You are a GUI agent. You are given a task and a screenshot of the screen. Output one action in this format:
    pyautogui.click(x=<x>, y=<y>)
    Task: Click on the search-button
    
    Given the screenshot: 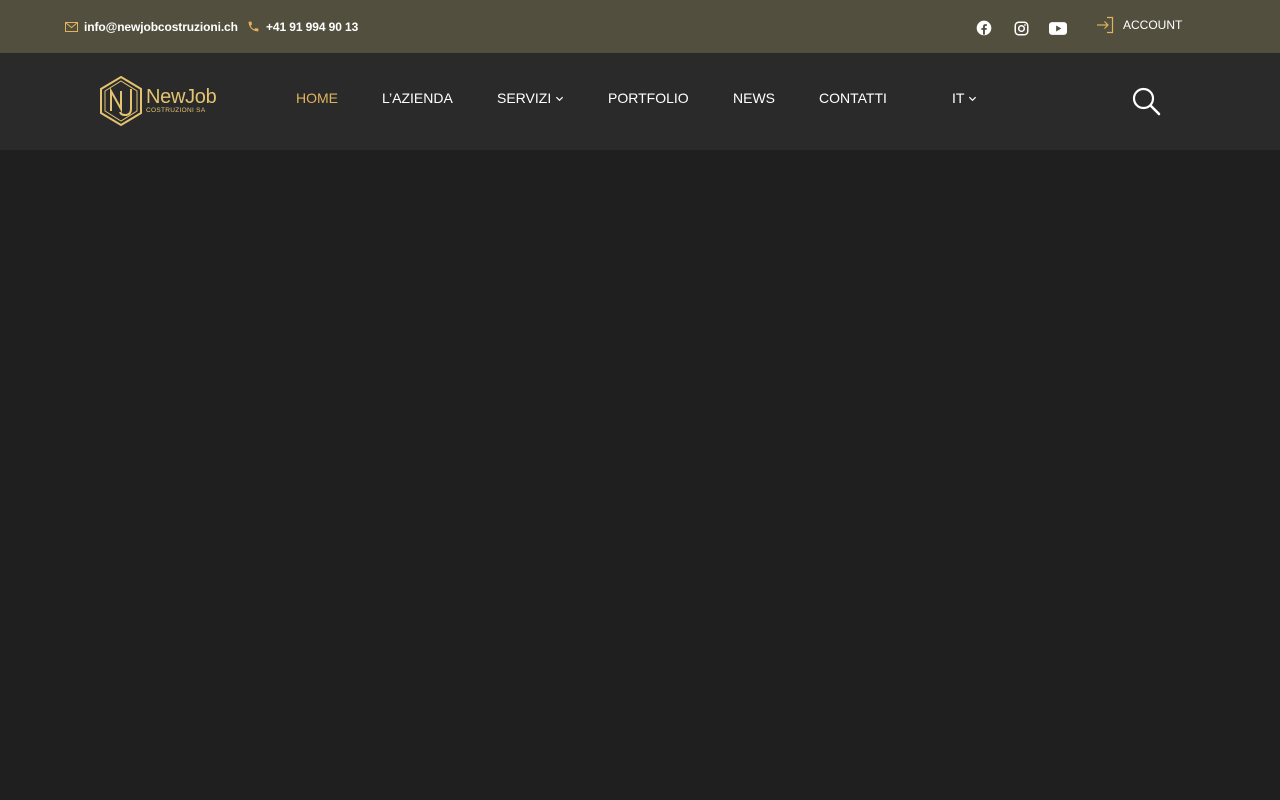 What is the action you would take?
    pyautogui.click(x=1146, y=101)
    